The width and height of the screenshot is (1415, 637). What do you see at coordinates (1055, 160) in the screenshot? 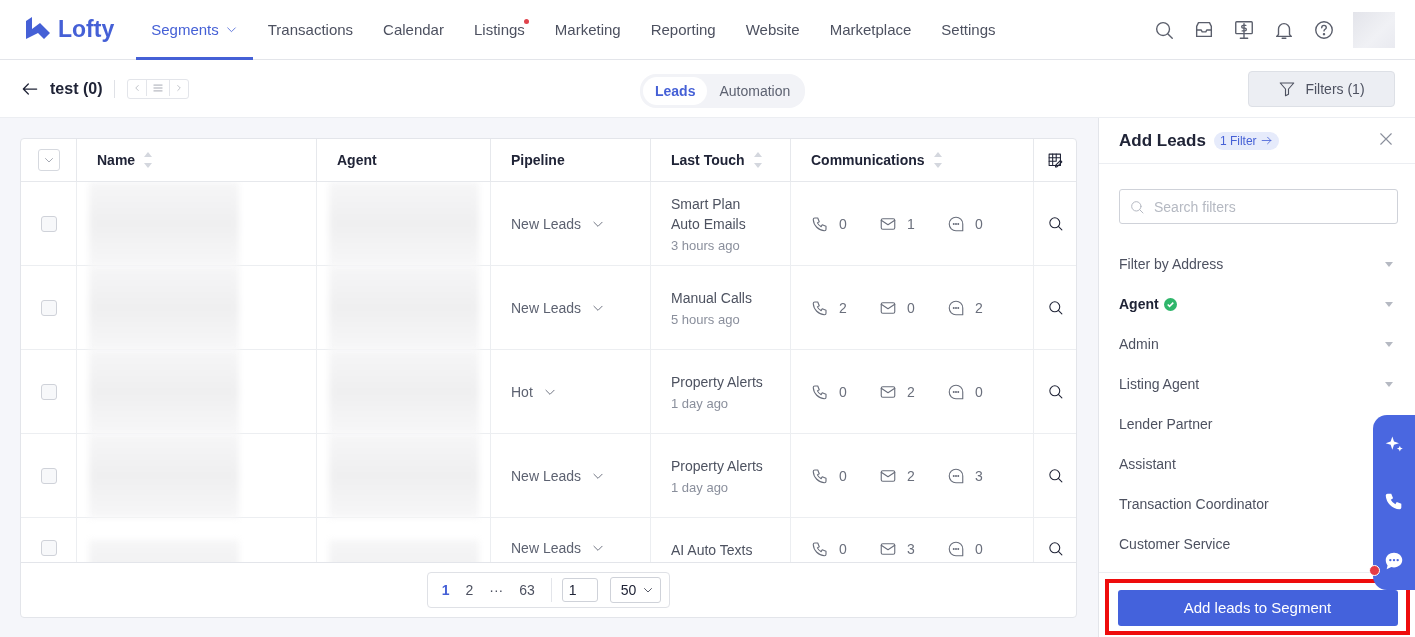
I see `table-settings-icon` at bounding box center [1055, 160].